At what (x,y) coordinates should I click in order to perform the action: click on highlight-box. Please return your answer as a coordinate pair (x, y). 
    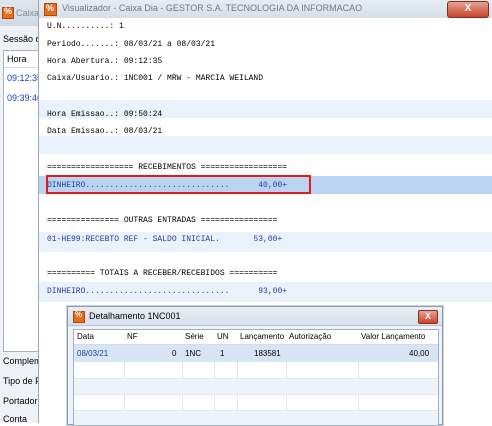
    Looking at the image, I should click on (178, 184).